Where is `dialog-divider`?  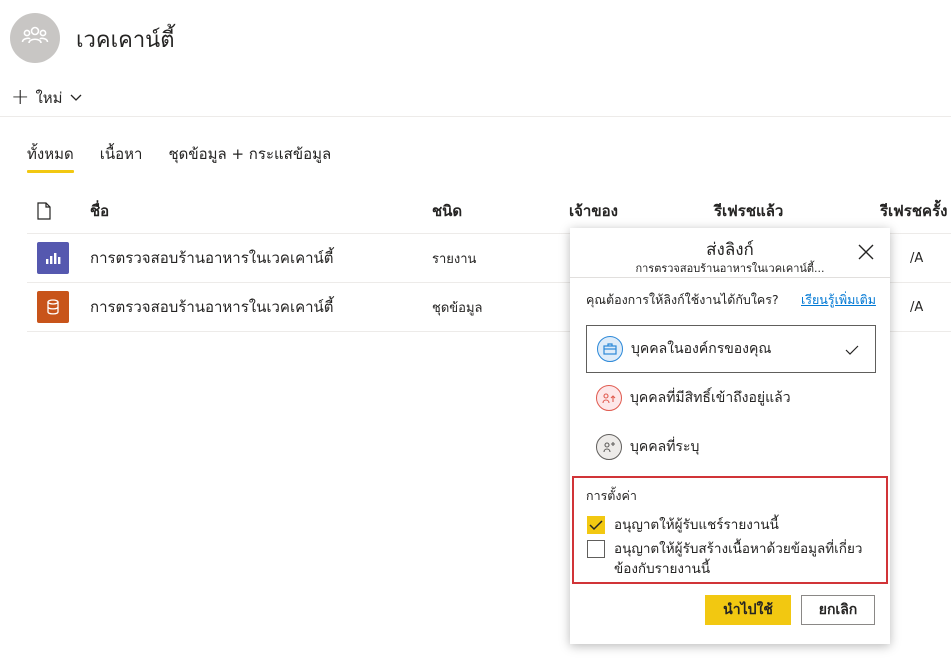
dialog-divider is located at coordinates (730, 277).